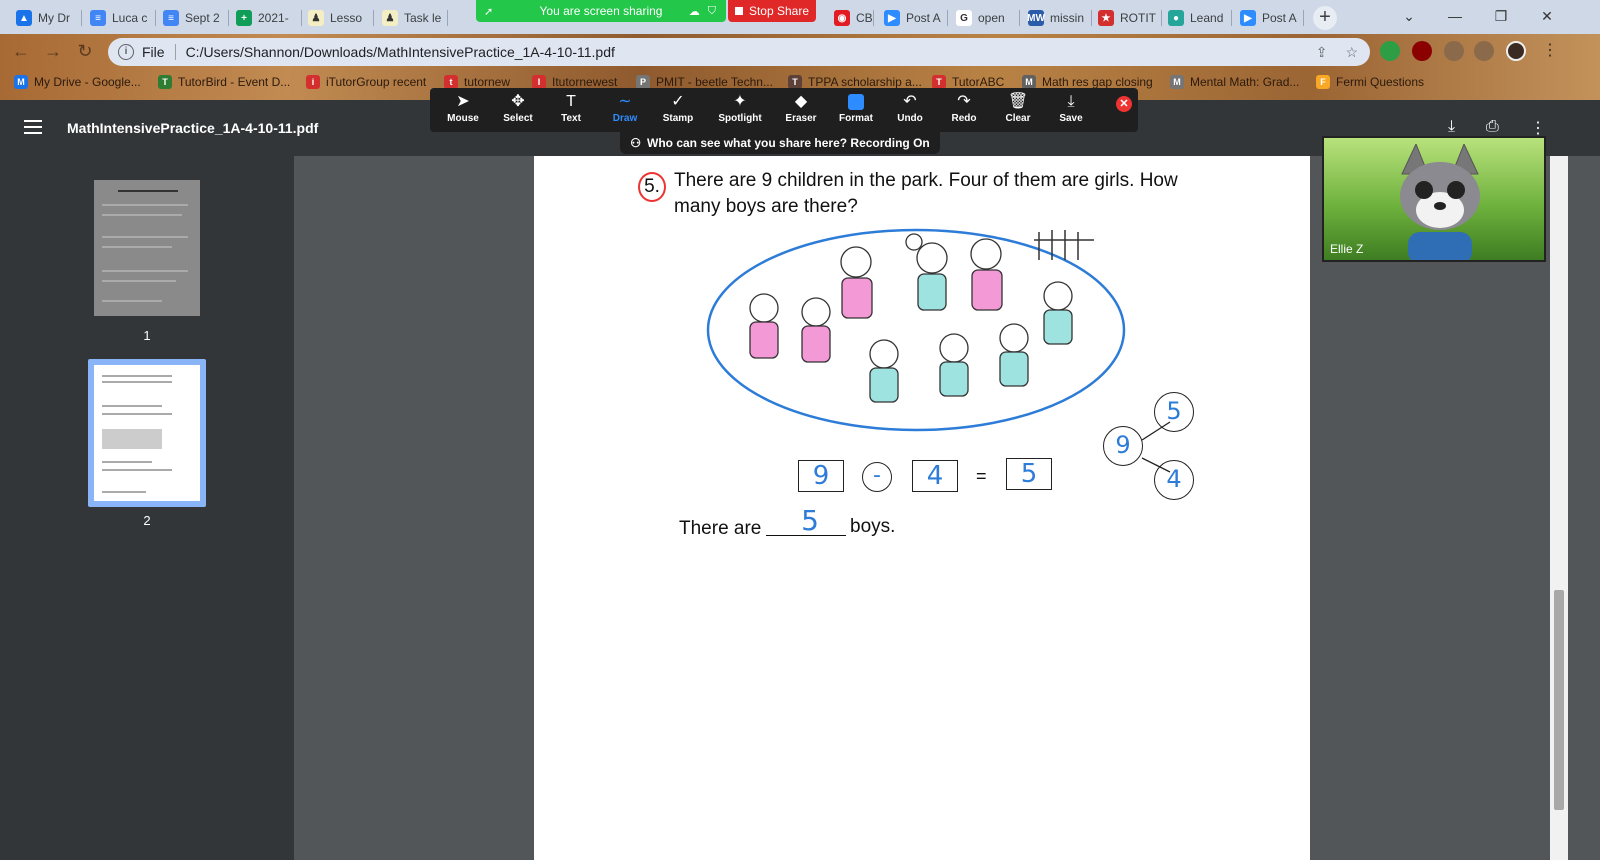 This screenshot has width=1600, height=860. I want to click on extension-sidepanel-icon, so click(1484, 51).